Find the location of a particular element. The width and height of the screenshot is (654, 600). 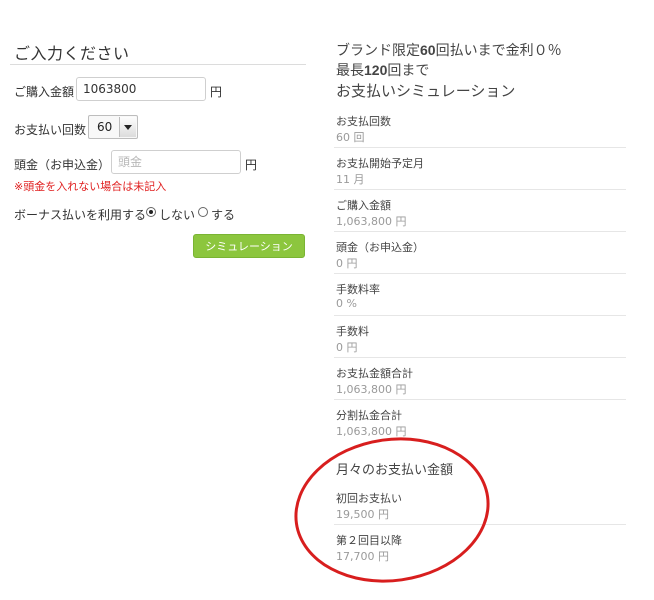

result-heading-line3: お支払いシミュレーション is located at coordinates (426, 91).